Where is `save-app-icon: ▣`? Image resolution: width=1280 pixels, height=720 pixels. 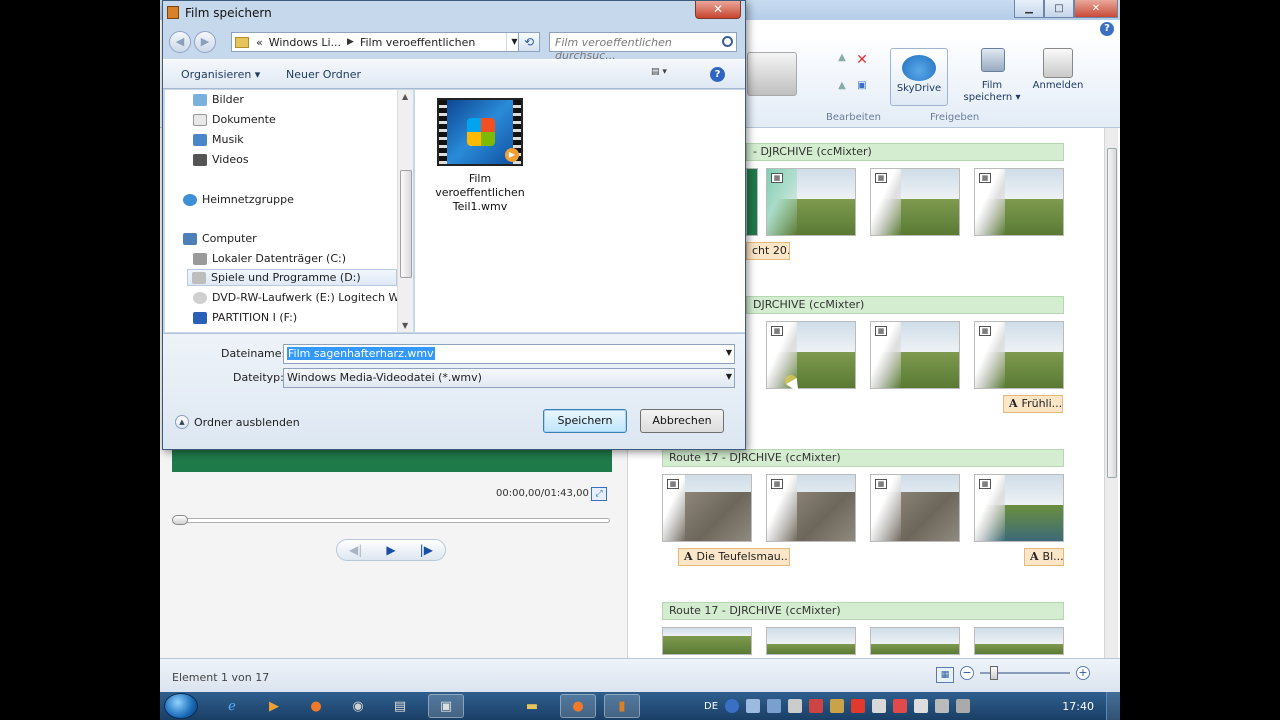
save-app-icon: ▣ is located at coordinates (446, 706).